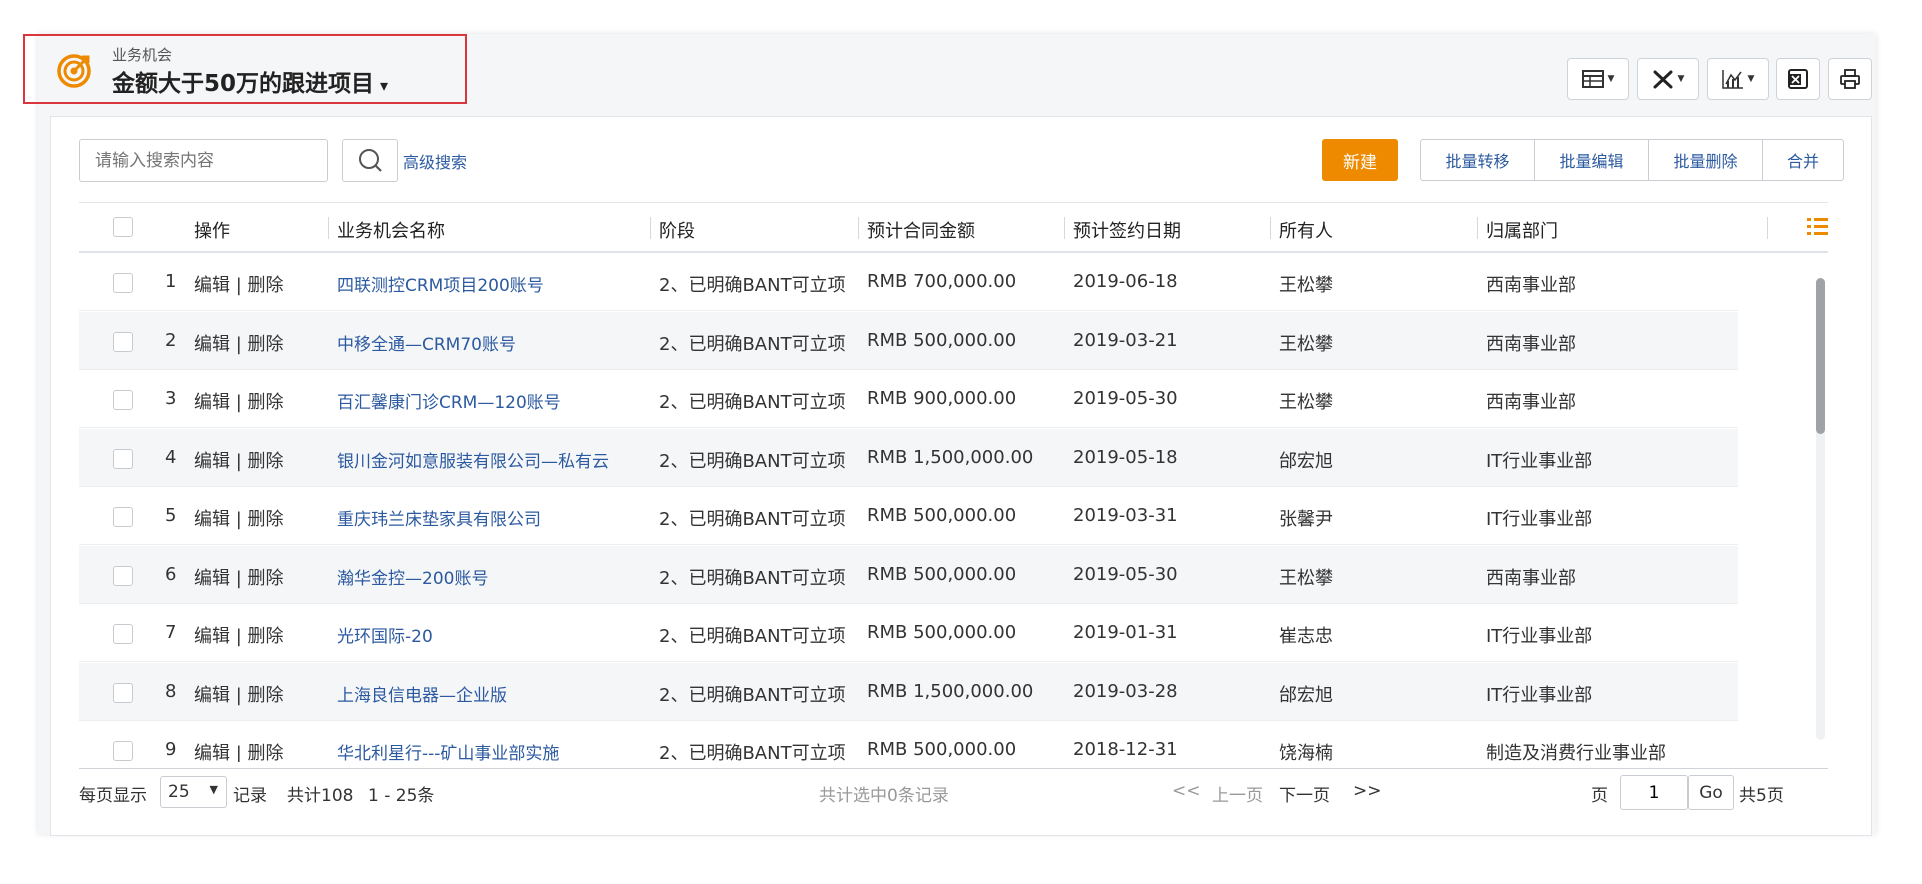  I want to click on select-all-checkbox, so click(123, 227).